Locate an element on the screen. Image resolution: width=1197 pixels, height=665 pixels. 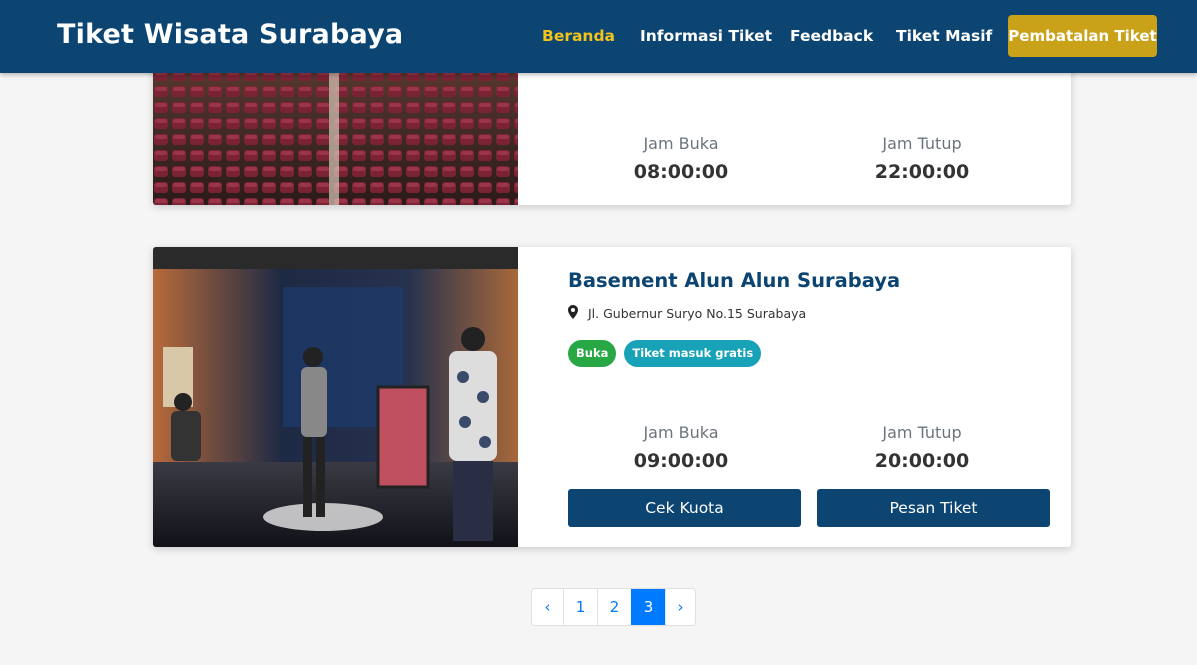
exhibition-illustration is located at coordinates (335, 397).